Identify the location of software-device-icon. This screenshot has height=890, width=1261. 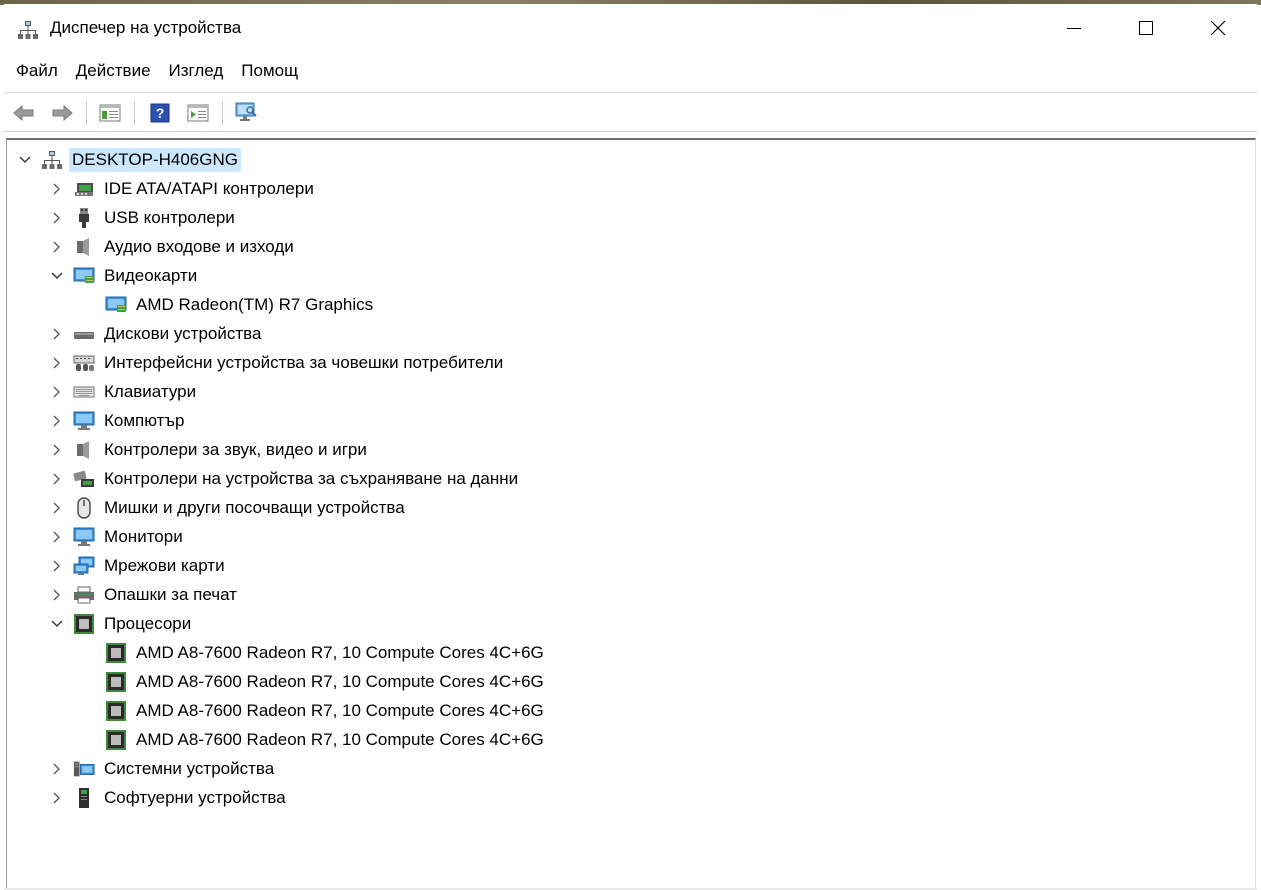
(84, 798).